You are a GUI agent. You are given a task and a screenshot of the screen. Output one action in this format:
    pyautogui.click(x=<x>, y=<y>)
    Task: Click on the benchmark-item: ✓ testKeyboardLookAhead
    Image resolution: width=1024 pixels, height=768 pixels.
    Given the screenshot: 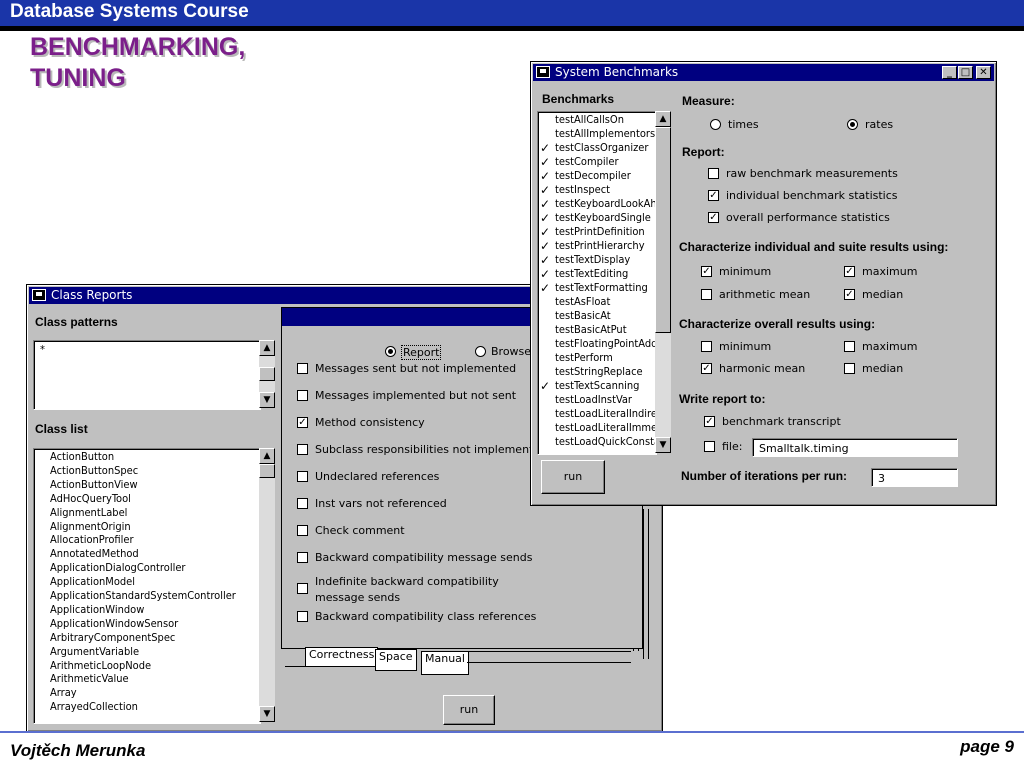 What is the action you would take?
    pyautogui.click(x=597, y=204)
    